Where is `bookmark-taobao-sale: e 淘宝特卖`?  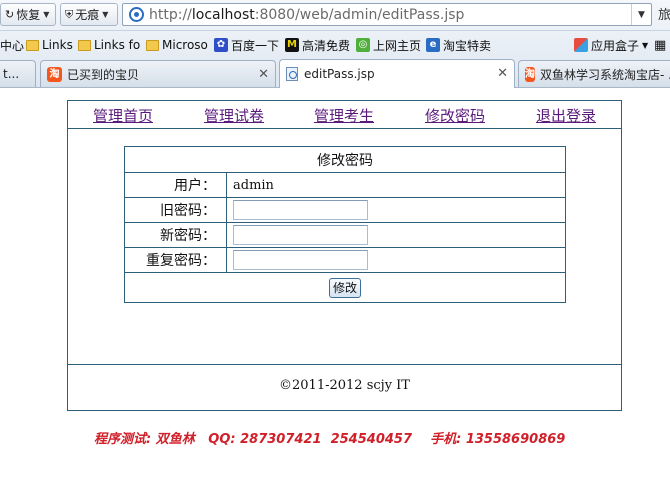 bookmark-taobao-sale: e 淘宝特卖 is located at coordinates (458, 45).